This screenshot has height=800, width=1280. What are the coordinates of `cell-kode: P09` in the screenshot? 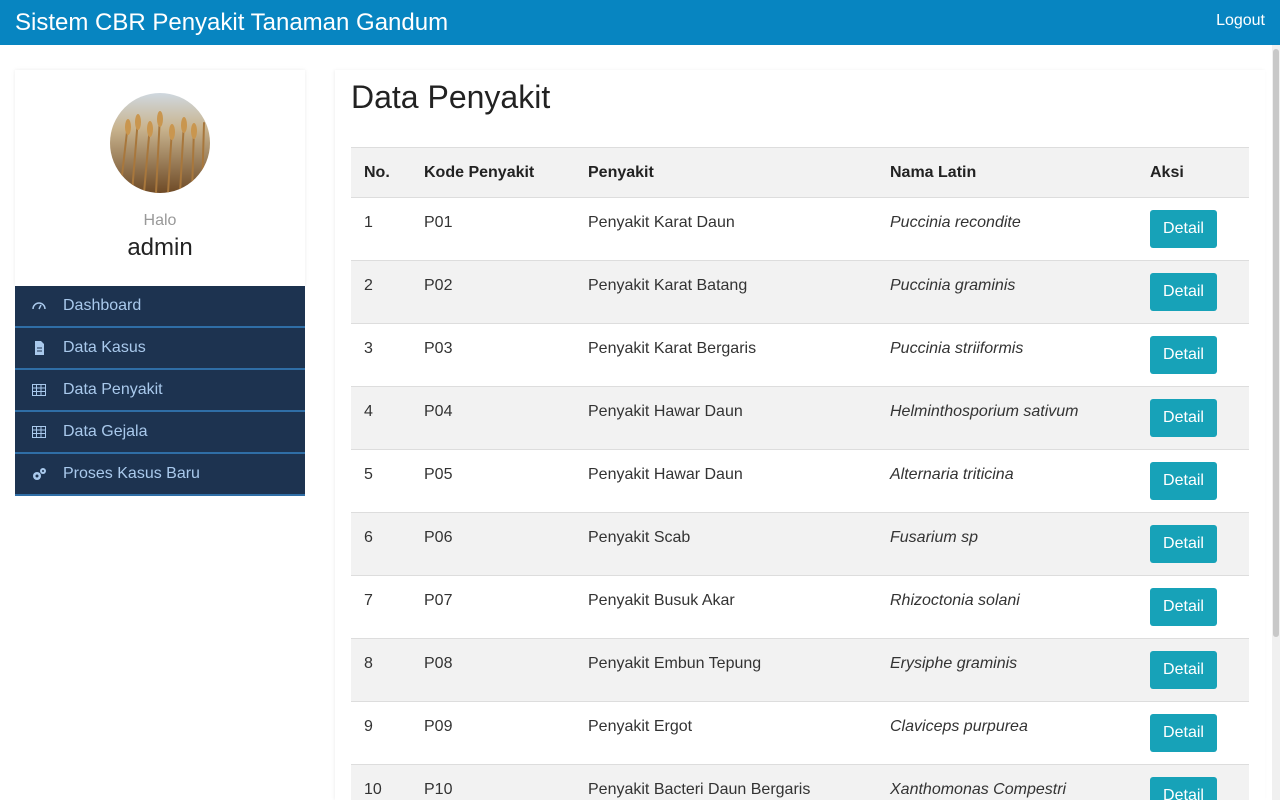 It's located at (493, 733).